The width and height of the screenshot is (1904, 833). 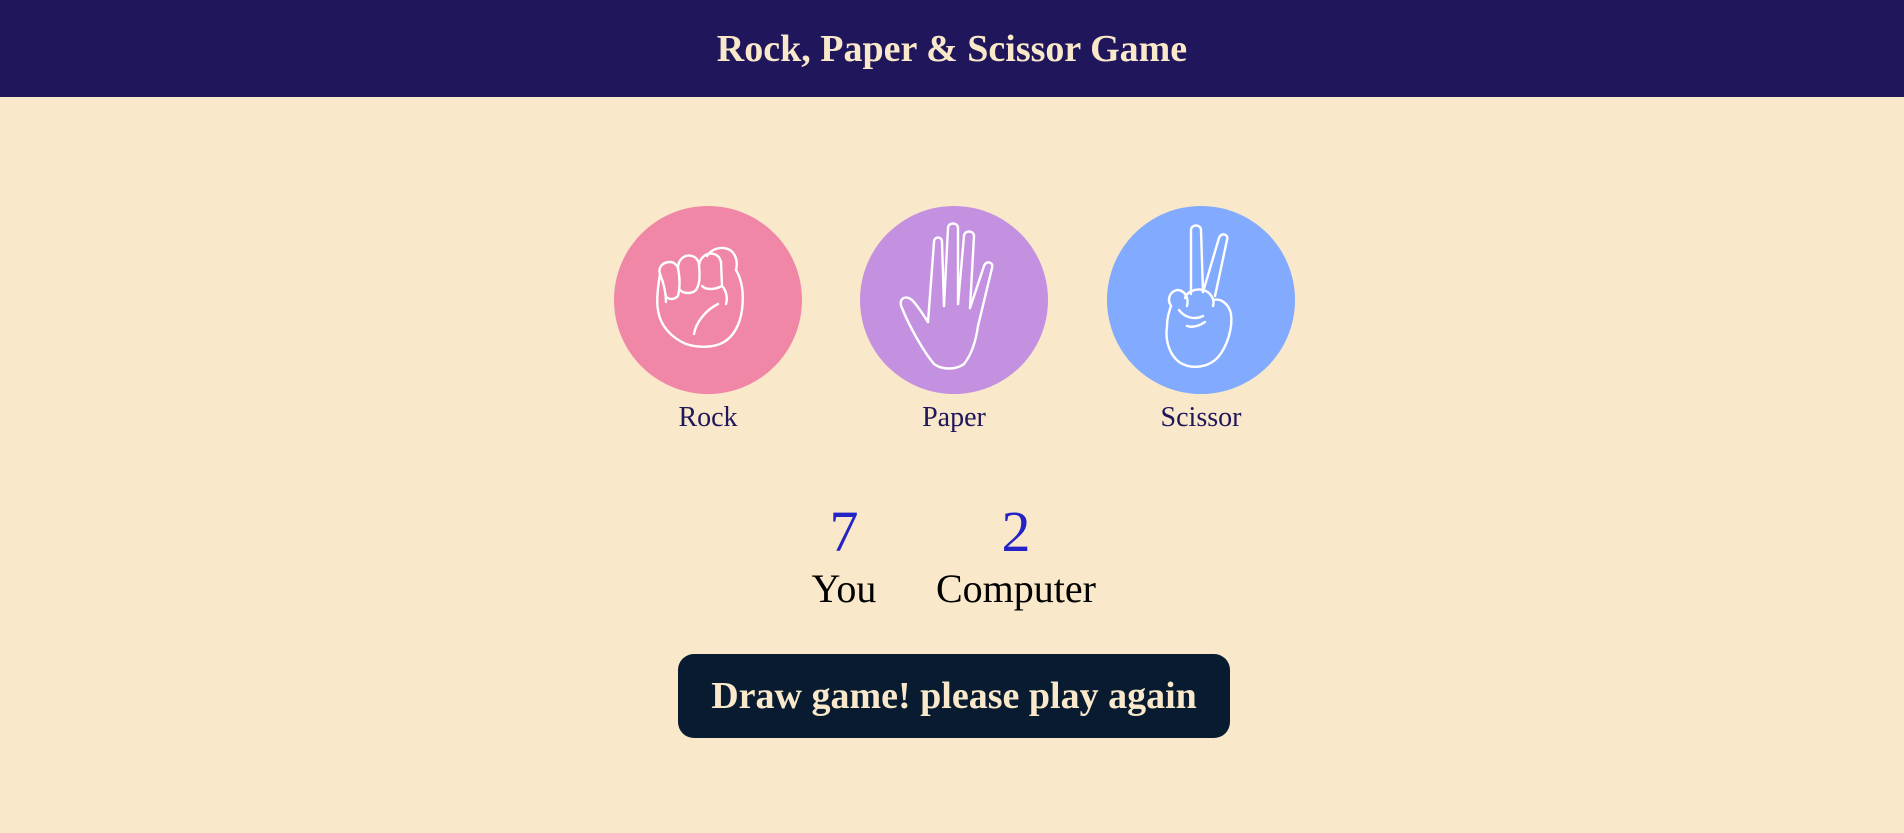 What do you see at coordinates (1016, 531) in the screenshot?
I see `computer-score-value: 2` at bounding box center [1016, 531].